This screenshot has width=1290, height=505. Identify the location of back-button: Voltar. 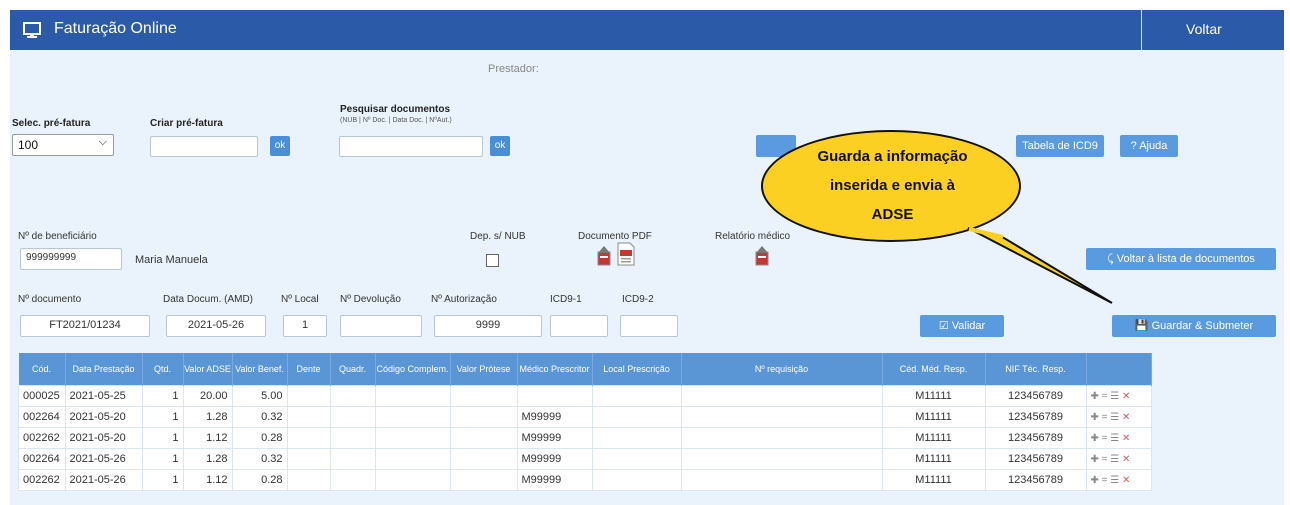
(1204, 29).